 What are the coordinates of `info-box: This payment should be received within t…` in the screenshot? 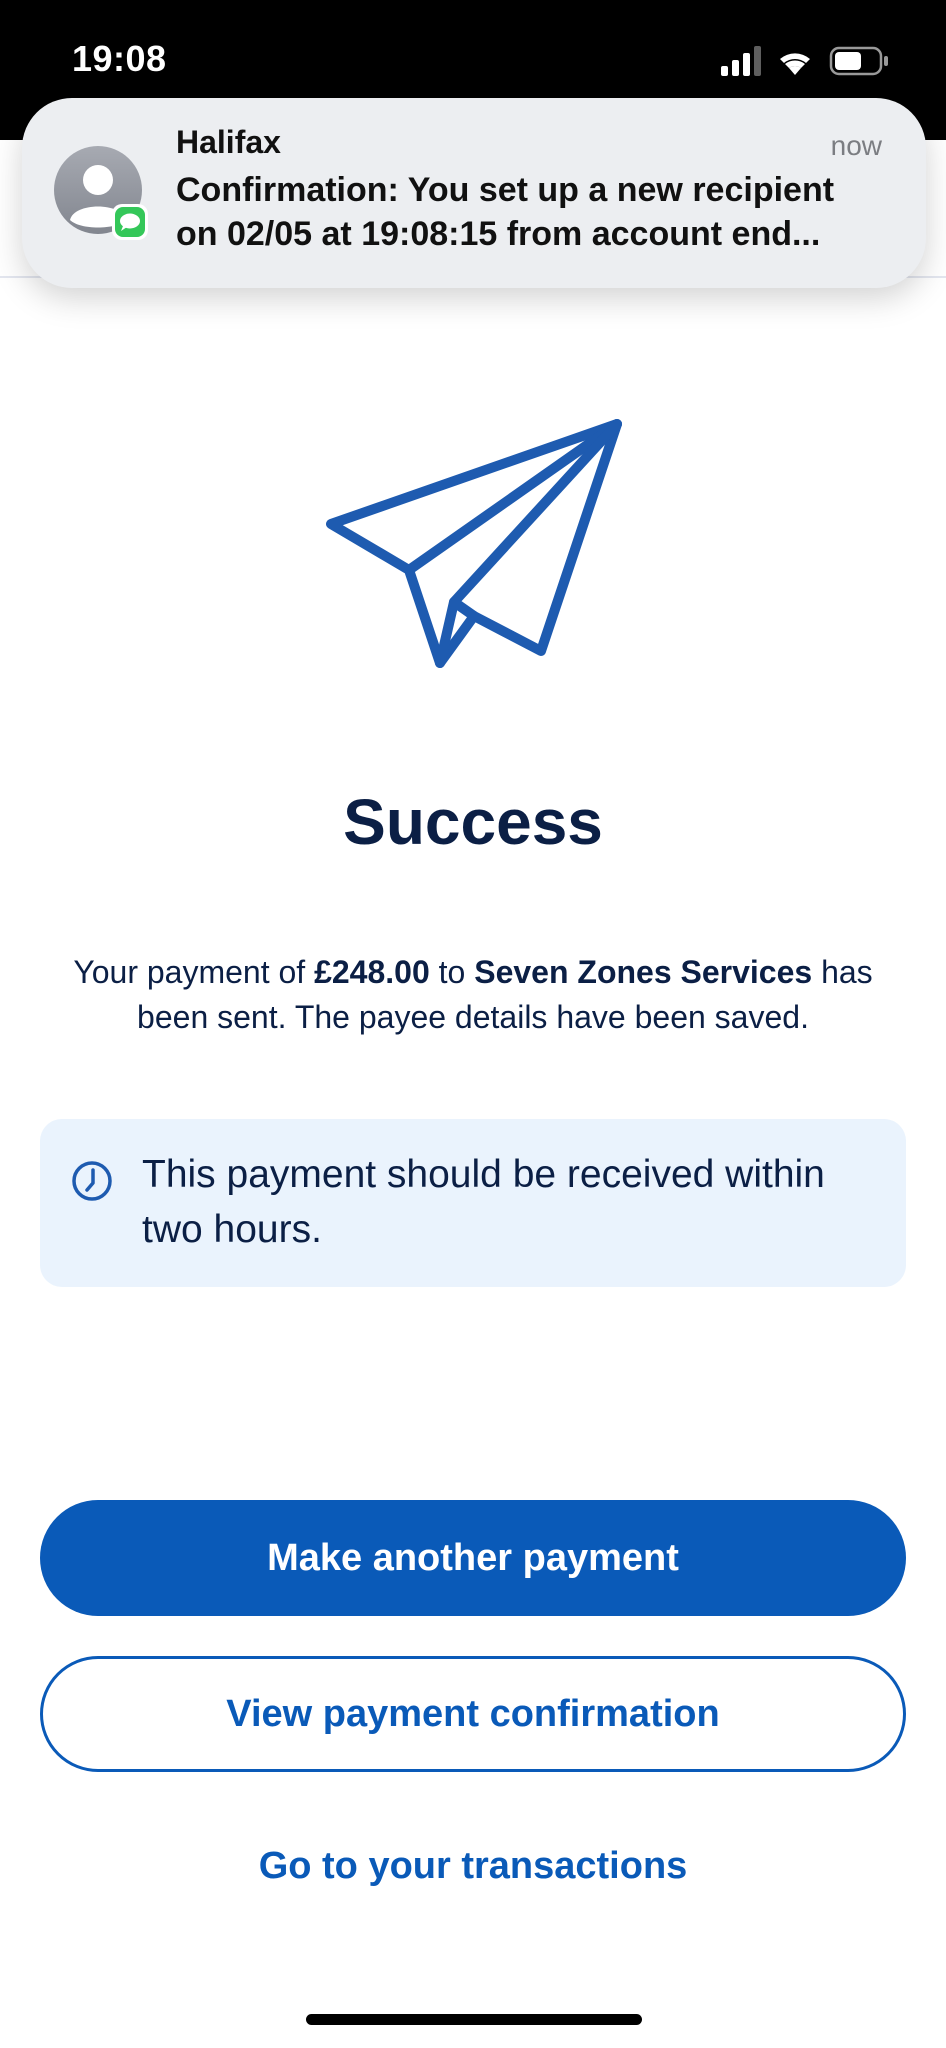 It's located at (473, 1203).